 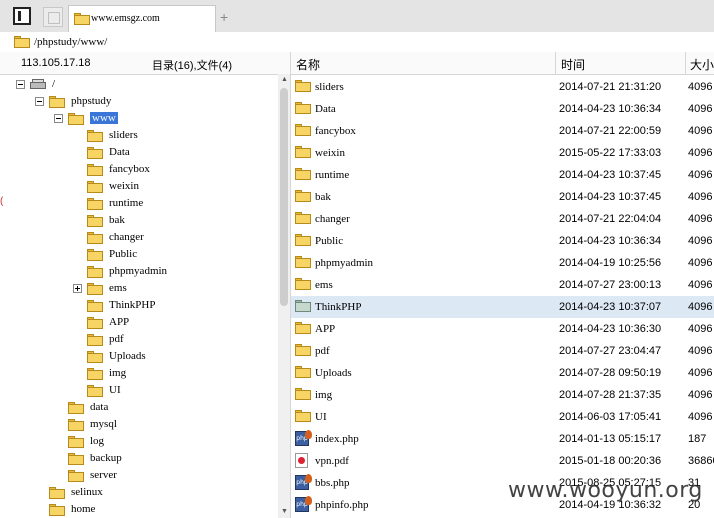 What do you see at coordinates (145, 254) in the screenshot?
I see `tree-item: Public` at bounding box center [145, 254].